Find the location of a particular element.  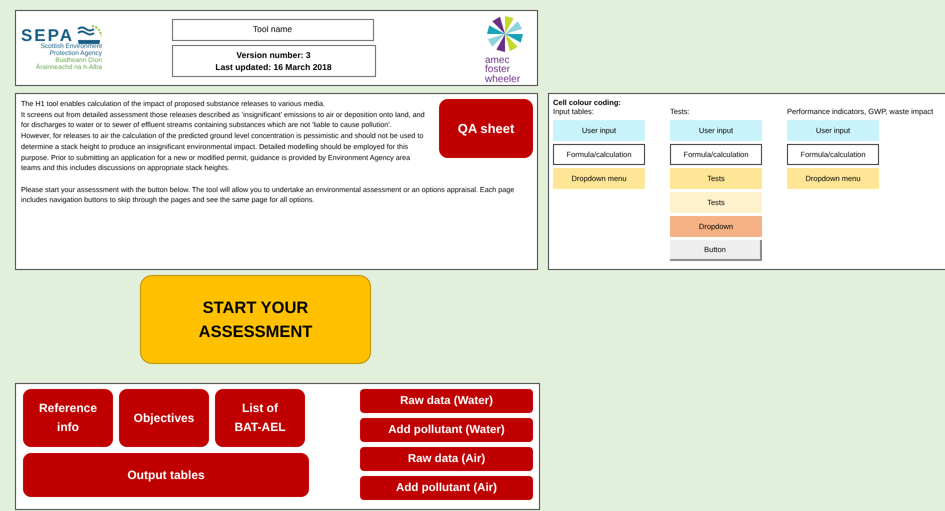

data-button: Raw data (Air) is located at coordinates (446, 459).